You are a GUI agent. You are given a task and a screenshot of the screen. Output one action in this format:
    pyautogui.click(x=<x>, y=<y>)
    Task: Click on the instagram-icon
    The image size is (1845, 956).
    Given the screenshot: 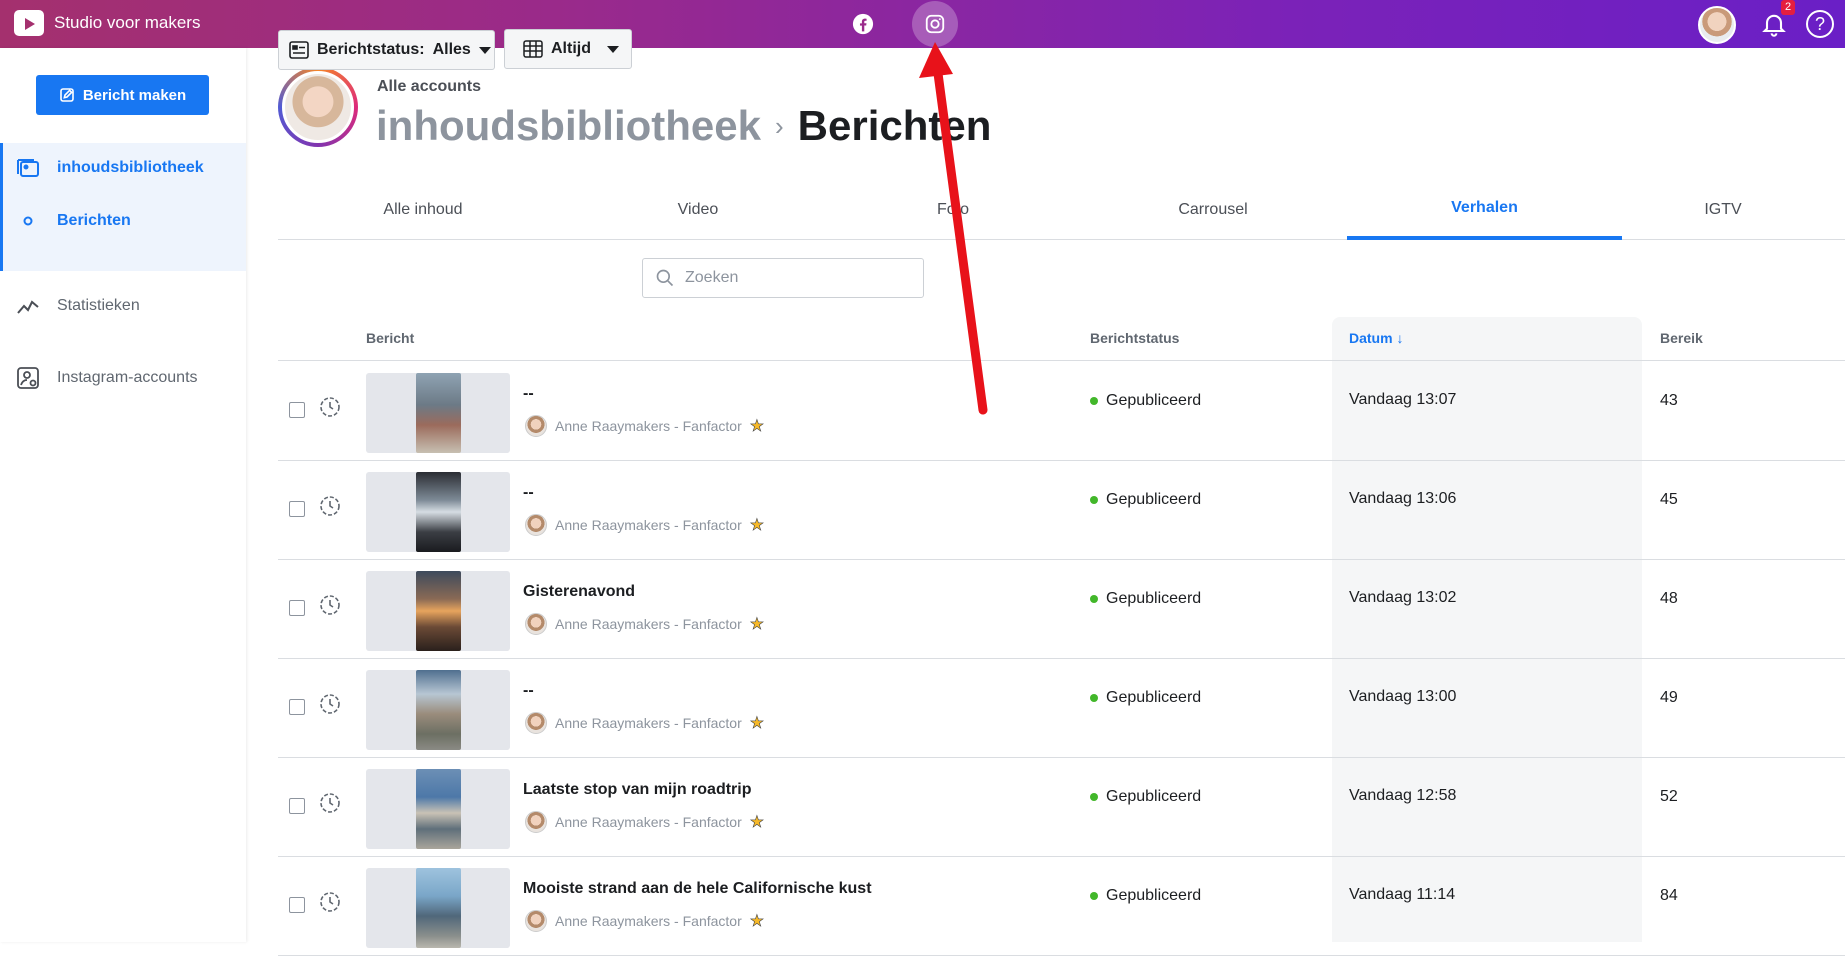 What is the action you would take?
    pyautogui.click(x=935, y=24)
    